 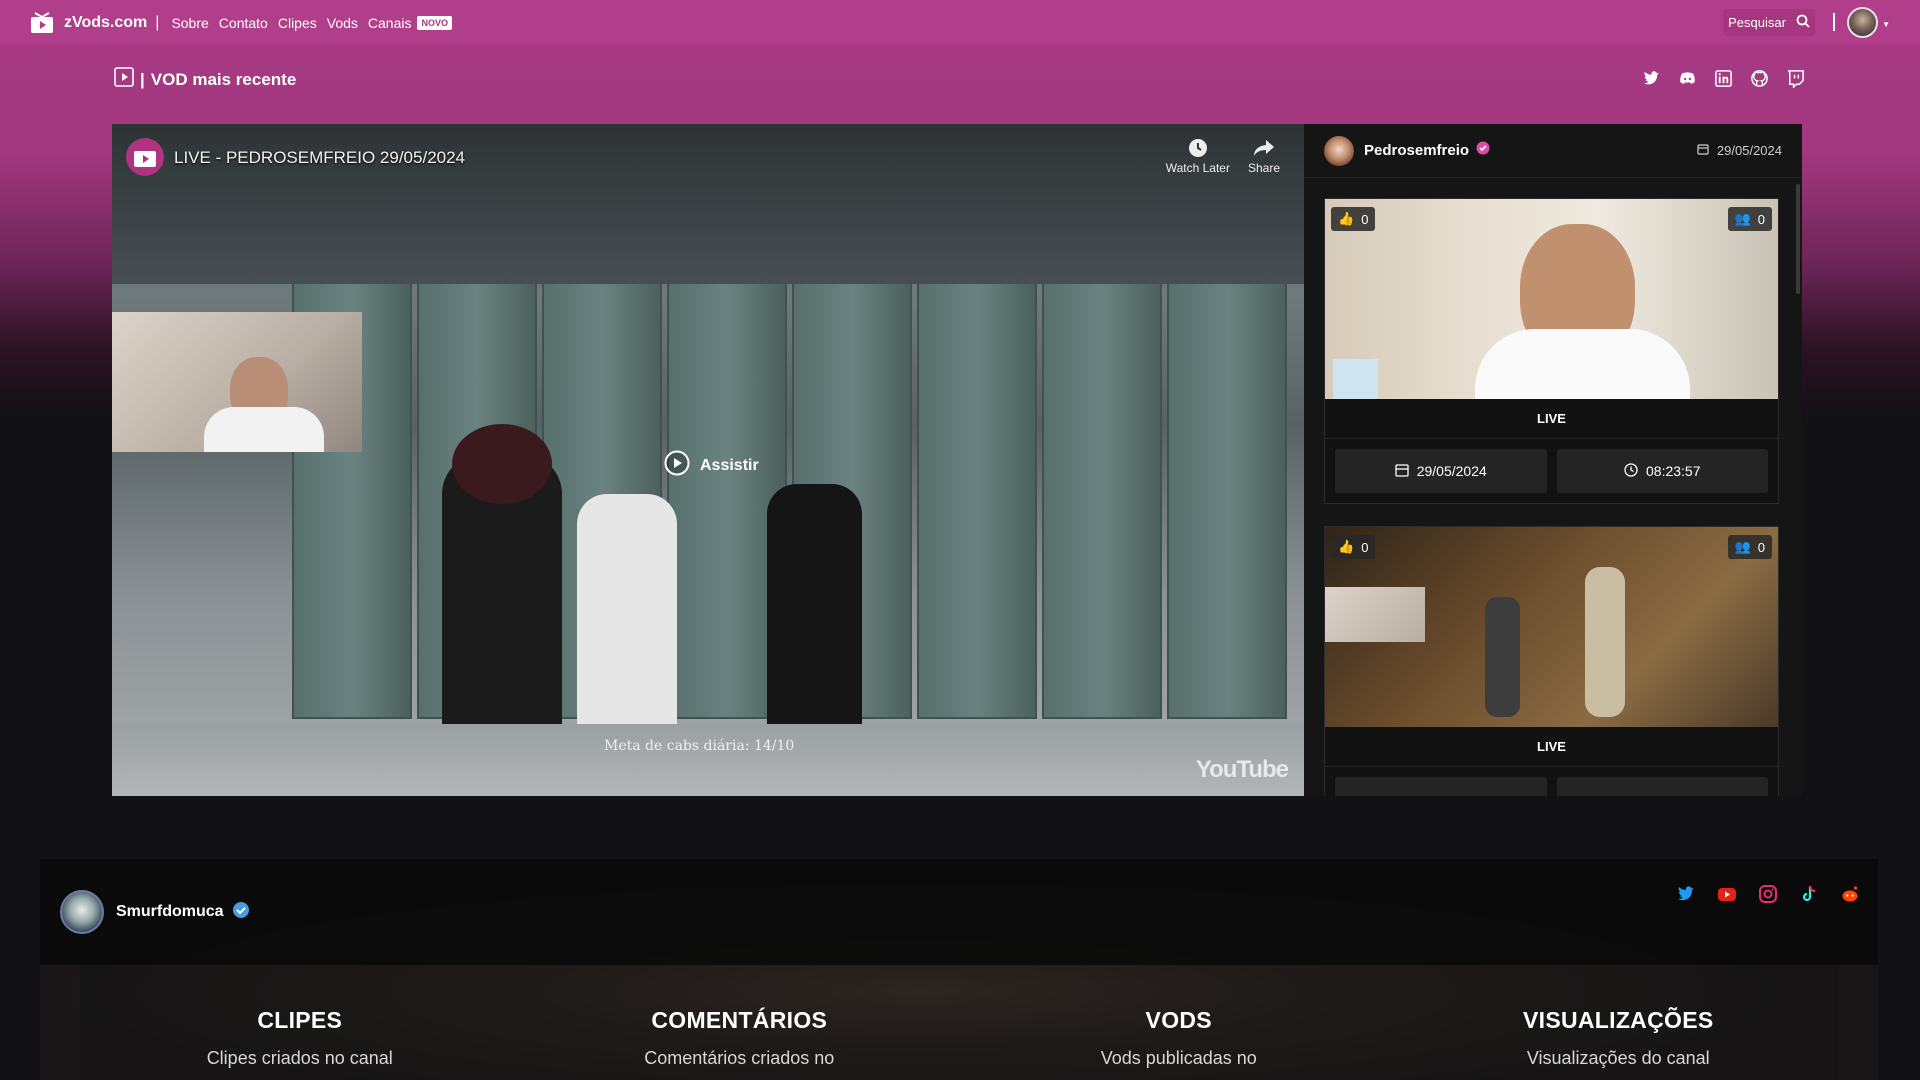 I want to click on nav-link-contato: Contato, so click(x=243, y=23).